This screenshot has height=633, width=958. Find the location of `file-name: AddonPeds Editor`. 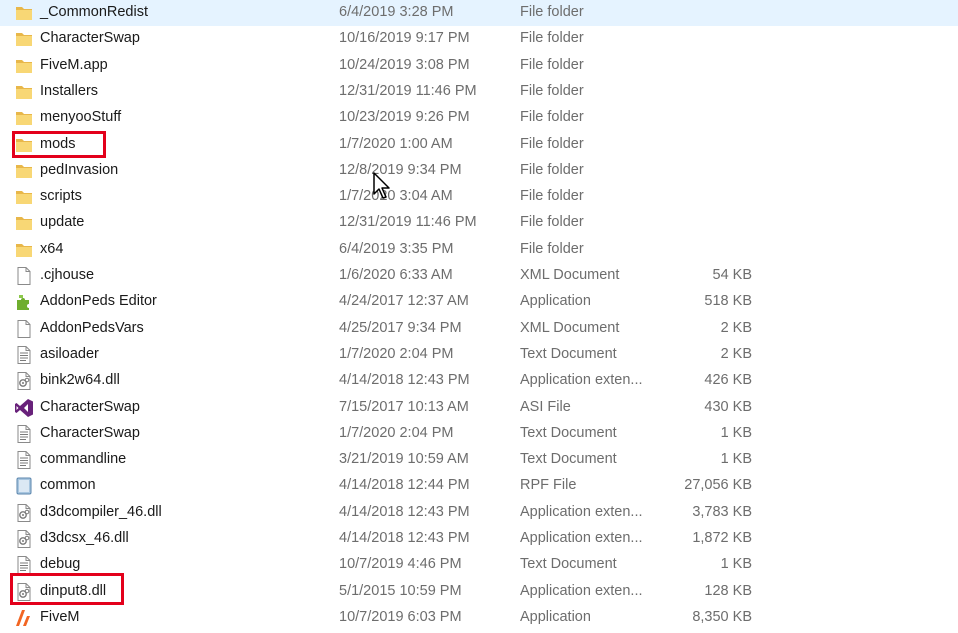

file-name: AddonPeds Editor is located at coordinates (98, 301).